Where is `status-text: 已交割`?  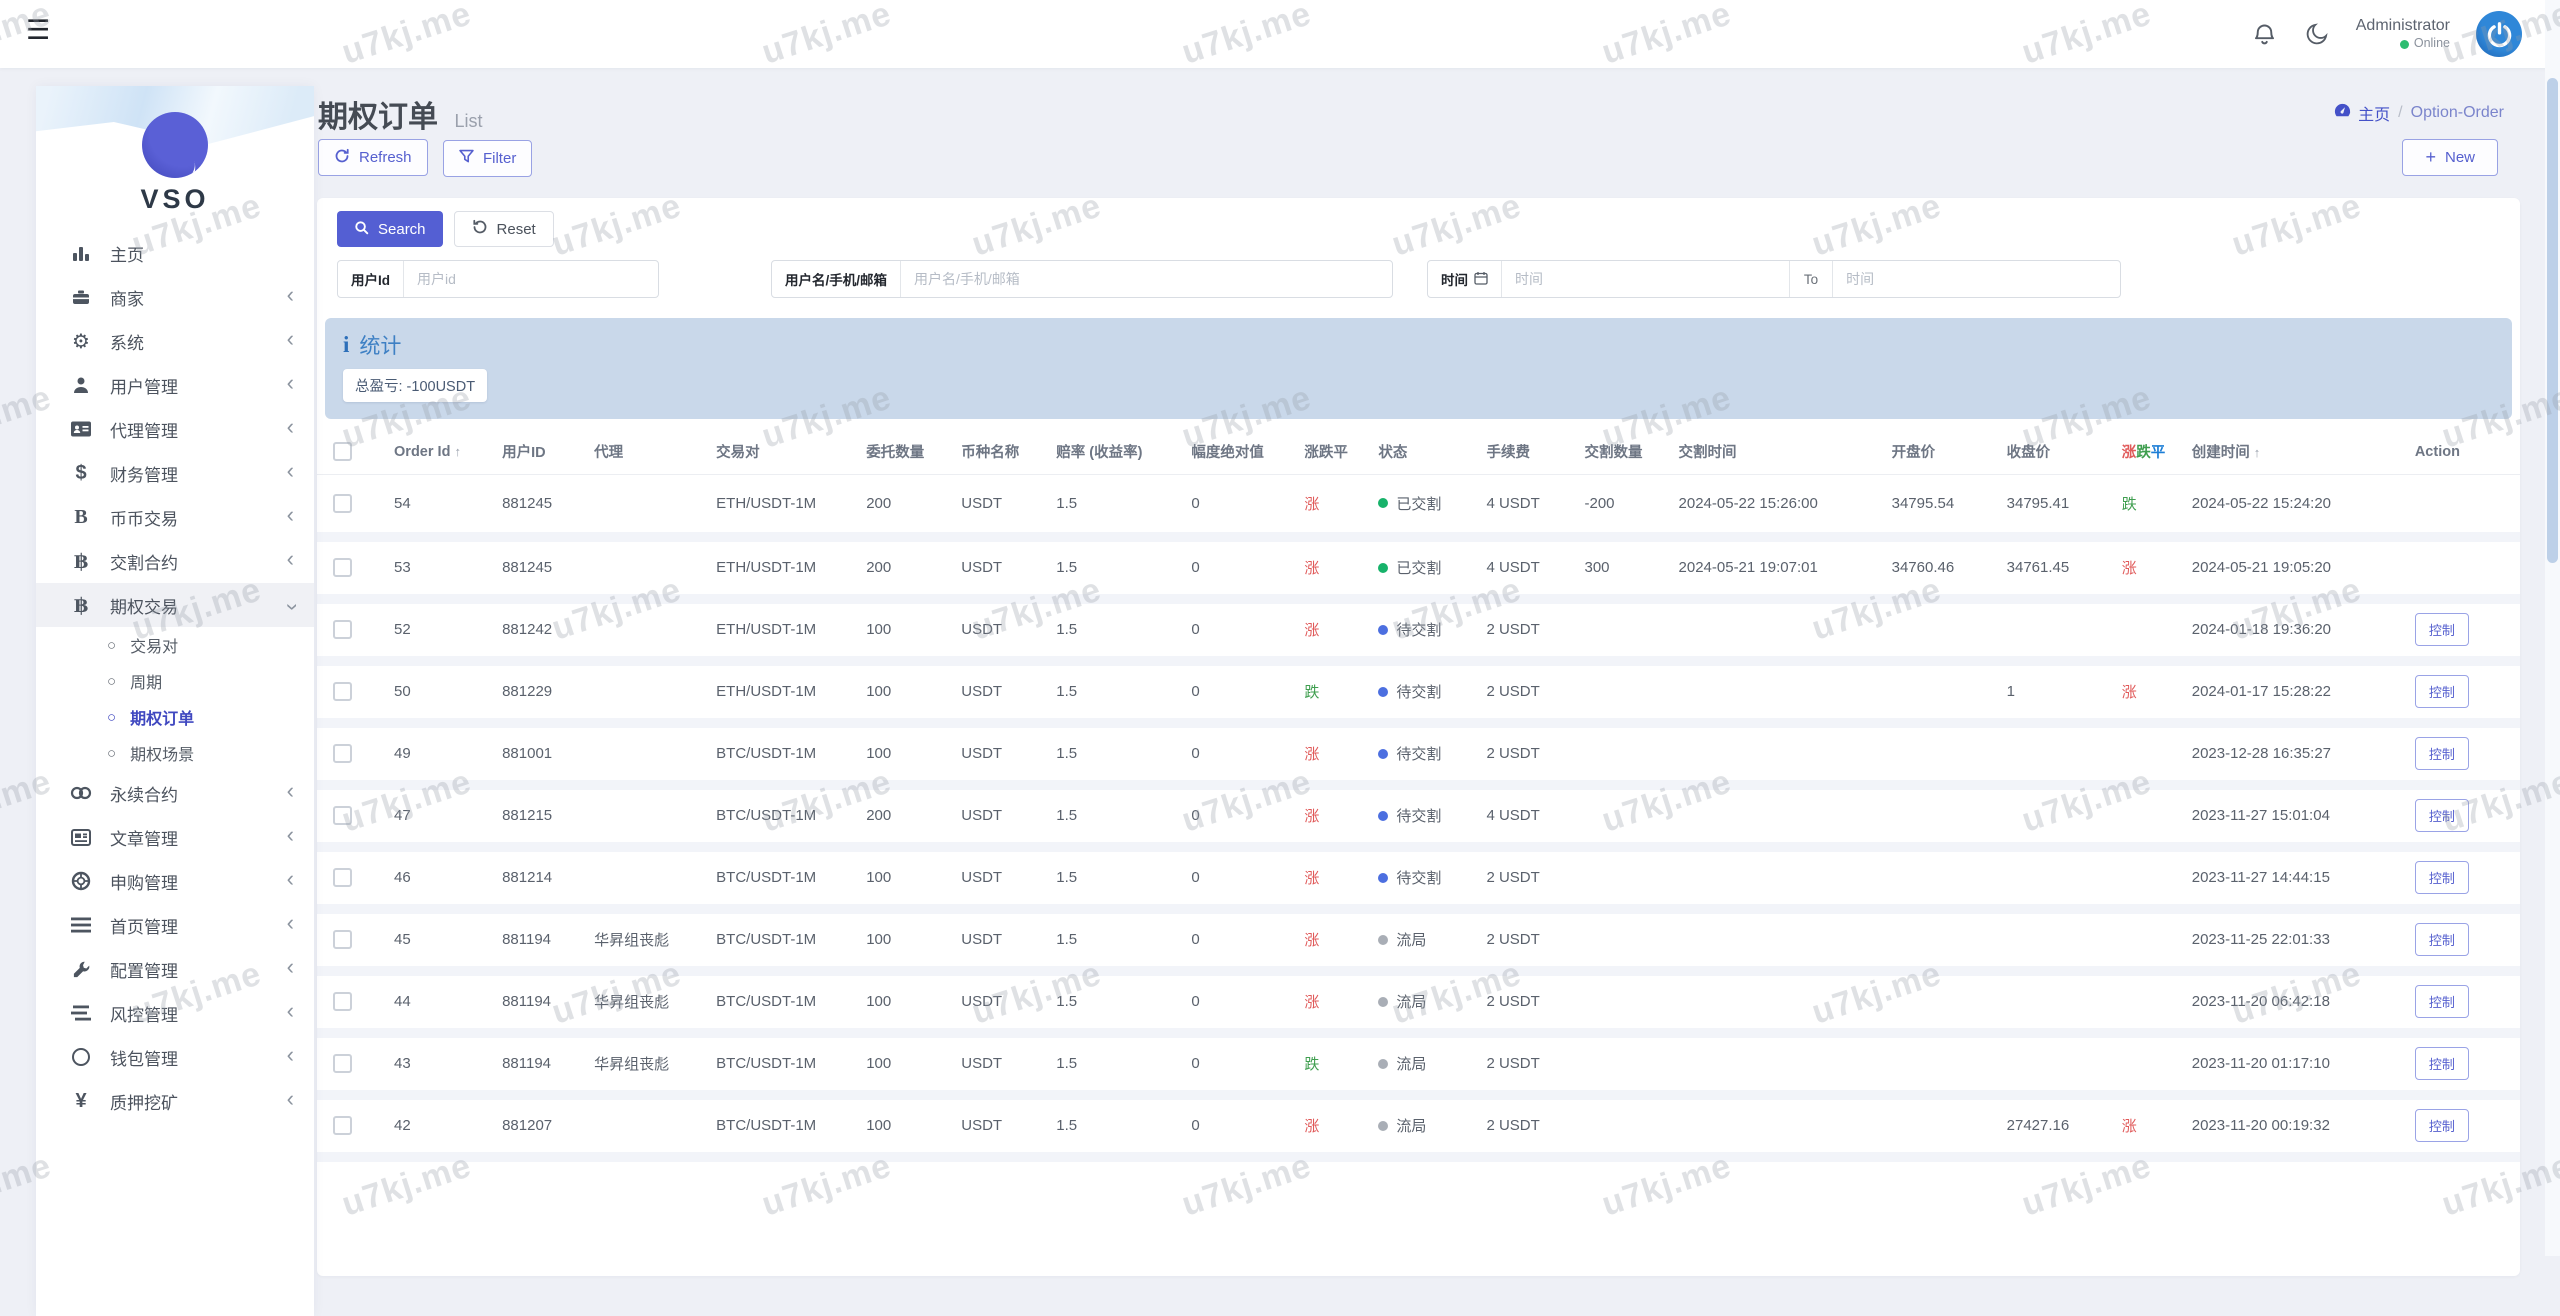
status-text: 已交割 is located at coordinates (1419, 504).